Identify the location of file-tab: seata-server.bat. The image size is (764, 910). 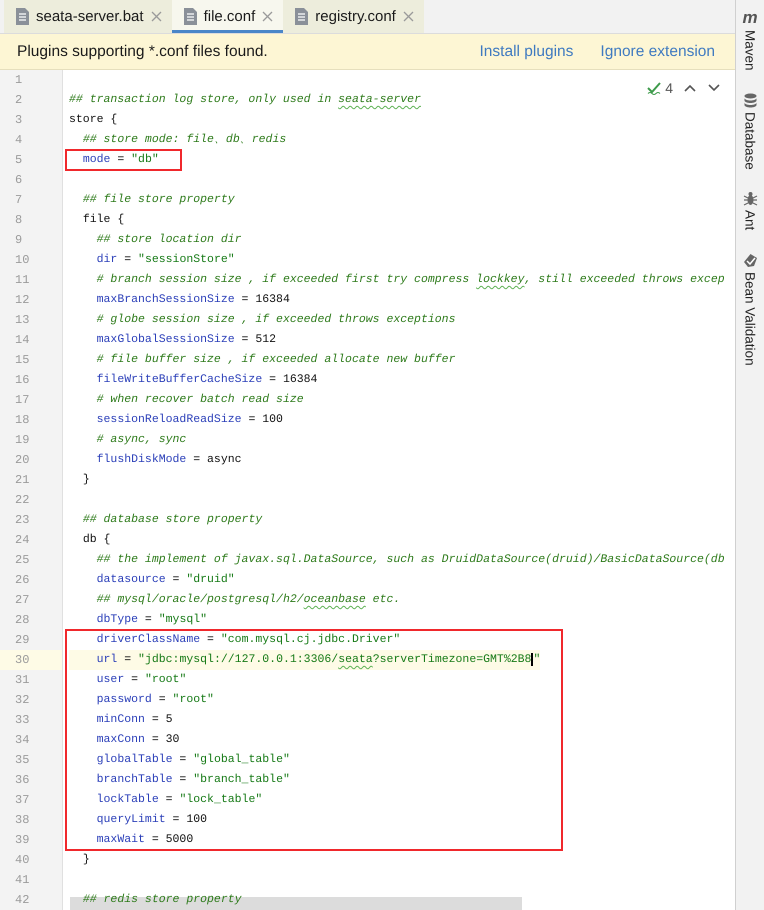
(88, 16).